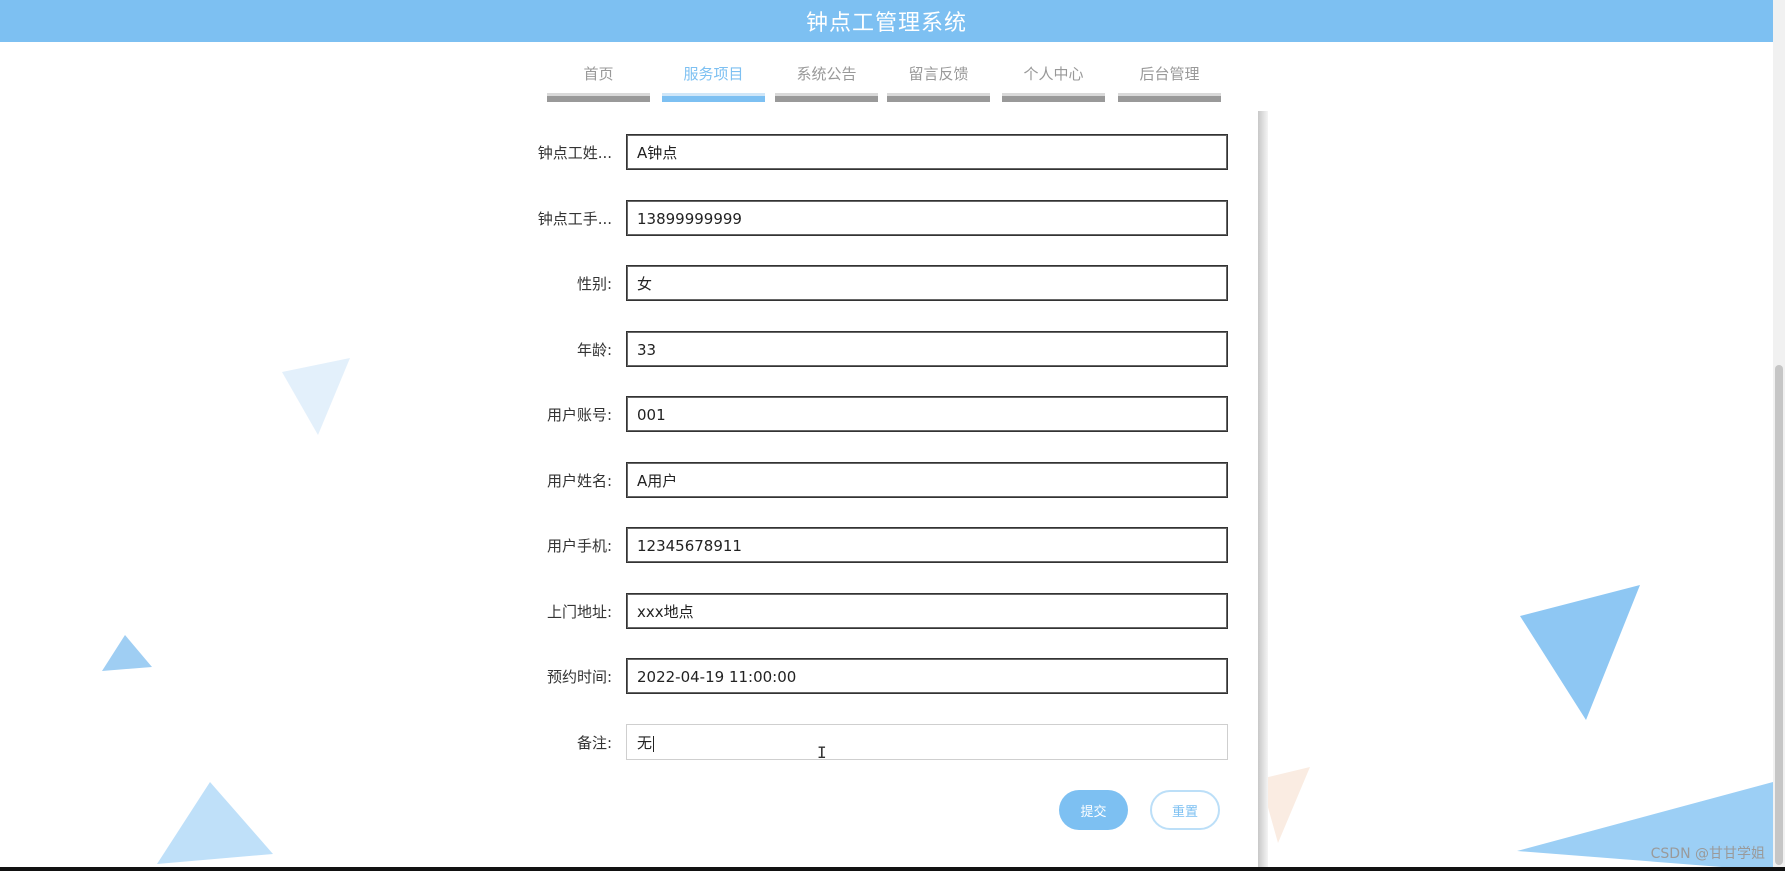 The width and height of the screenshot is (1785, 871). What do you see at coordinates (645, 743) in the screenshot?
I see `remark-value: 无` at bounding box center [645, 743].